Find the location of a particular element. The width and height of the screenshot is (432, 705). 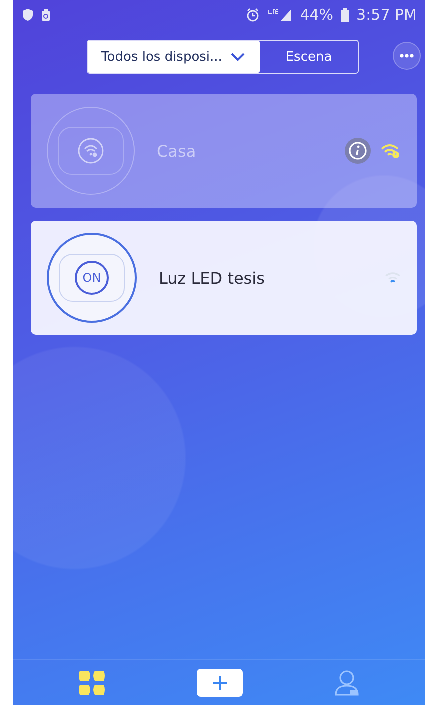

battery-percent: 44% is located at coordinates (317, 15).